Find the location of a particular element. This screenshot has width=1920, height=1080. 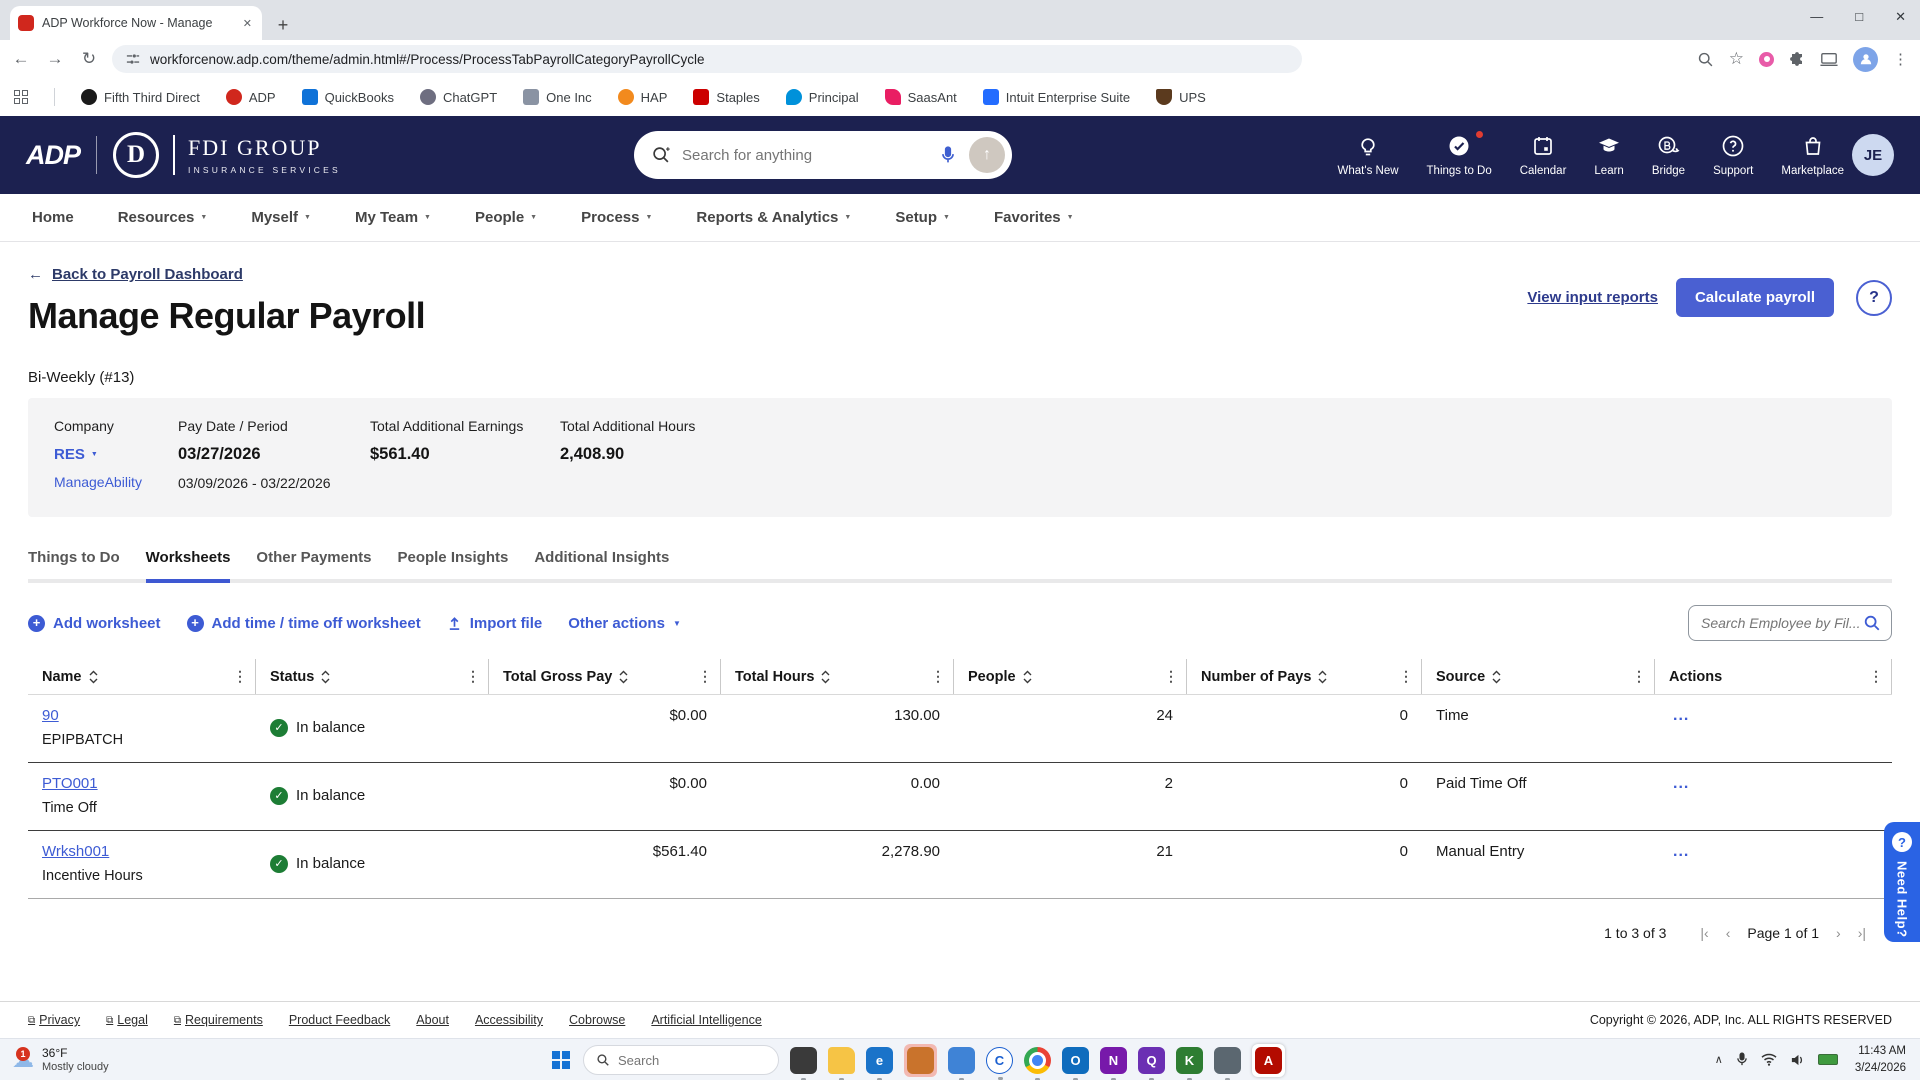

add-time-worksheet-button: + Add time / time off worksheet is located at coordinates (303, 623).